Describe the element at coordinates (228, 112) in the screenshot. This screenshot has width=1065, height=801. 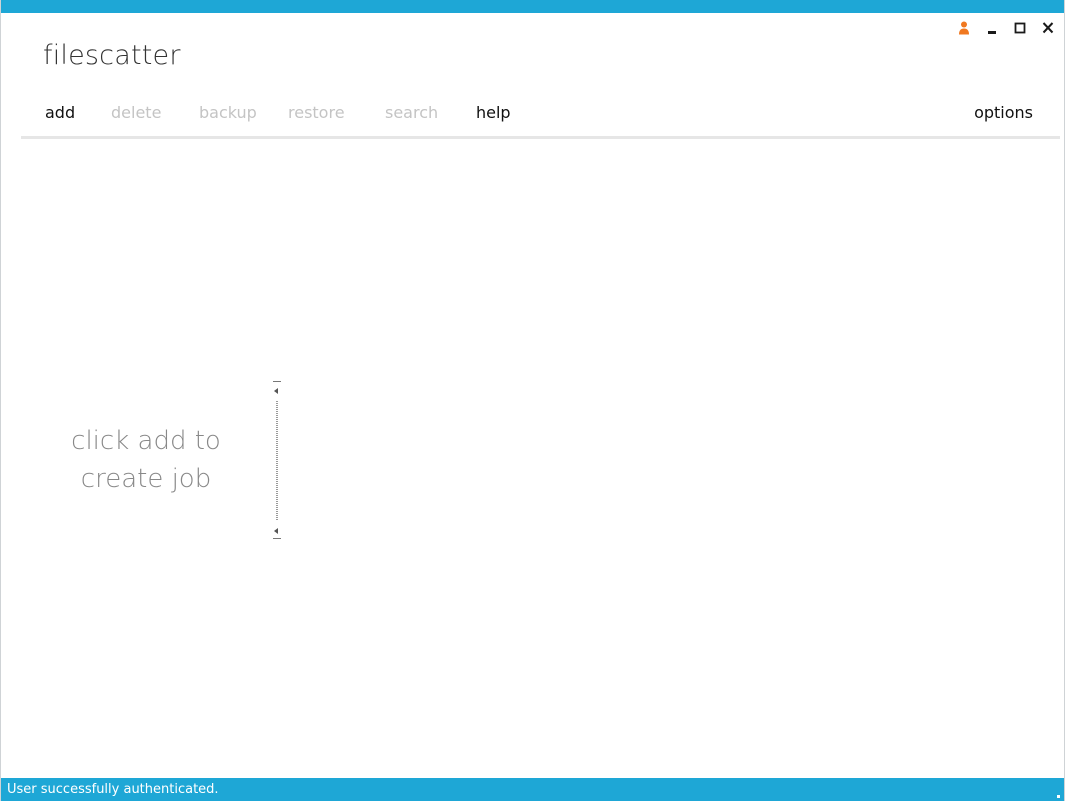
I see `backup-button: backup` at that location.